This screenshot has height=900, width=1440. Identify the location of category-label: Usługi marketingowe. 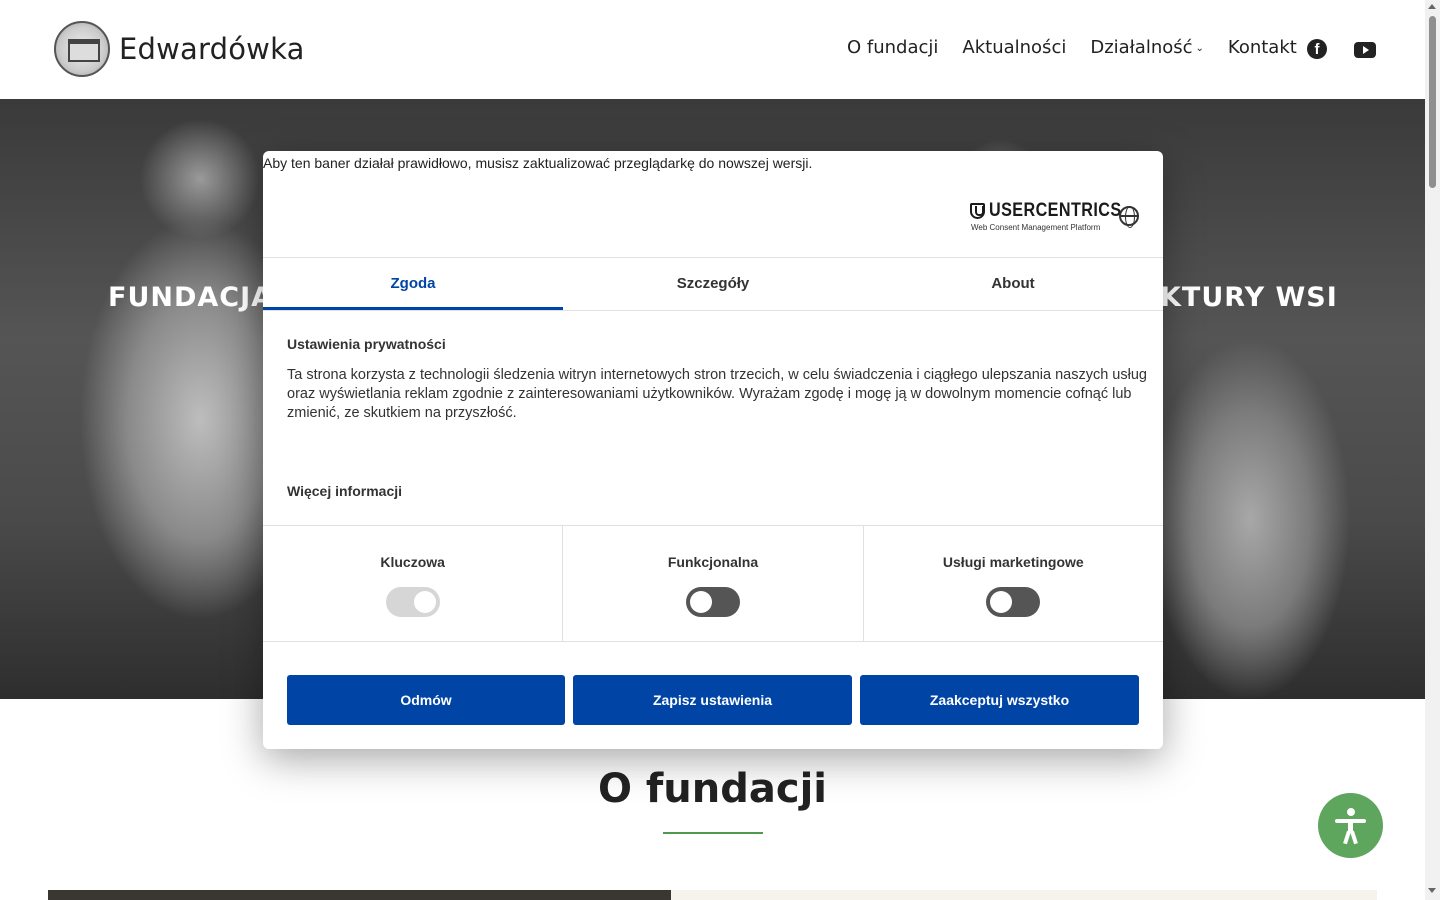
(1013, 562).